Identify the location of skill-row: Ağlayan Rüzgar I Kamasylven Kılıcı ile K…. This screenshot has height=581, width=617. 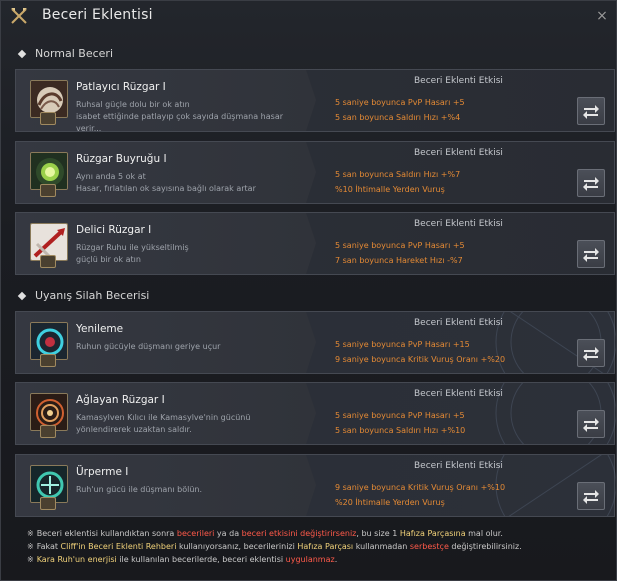
(315, 413).